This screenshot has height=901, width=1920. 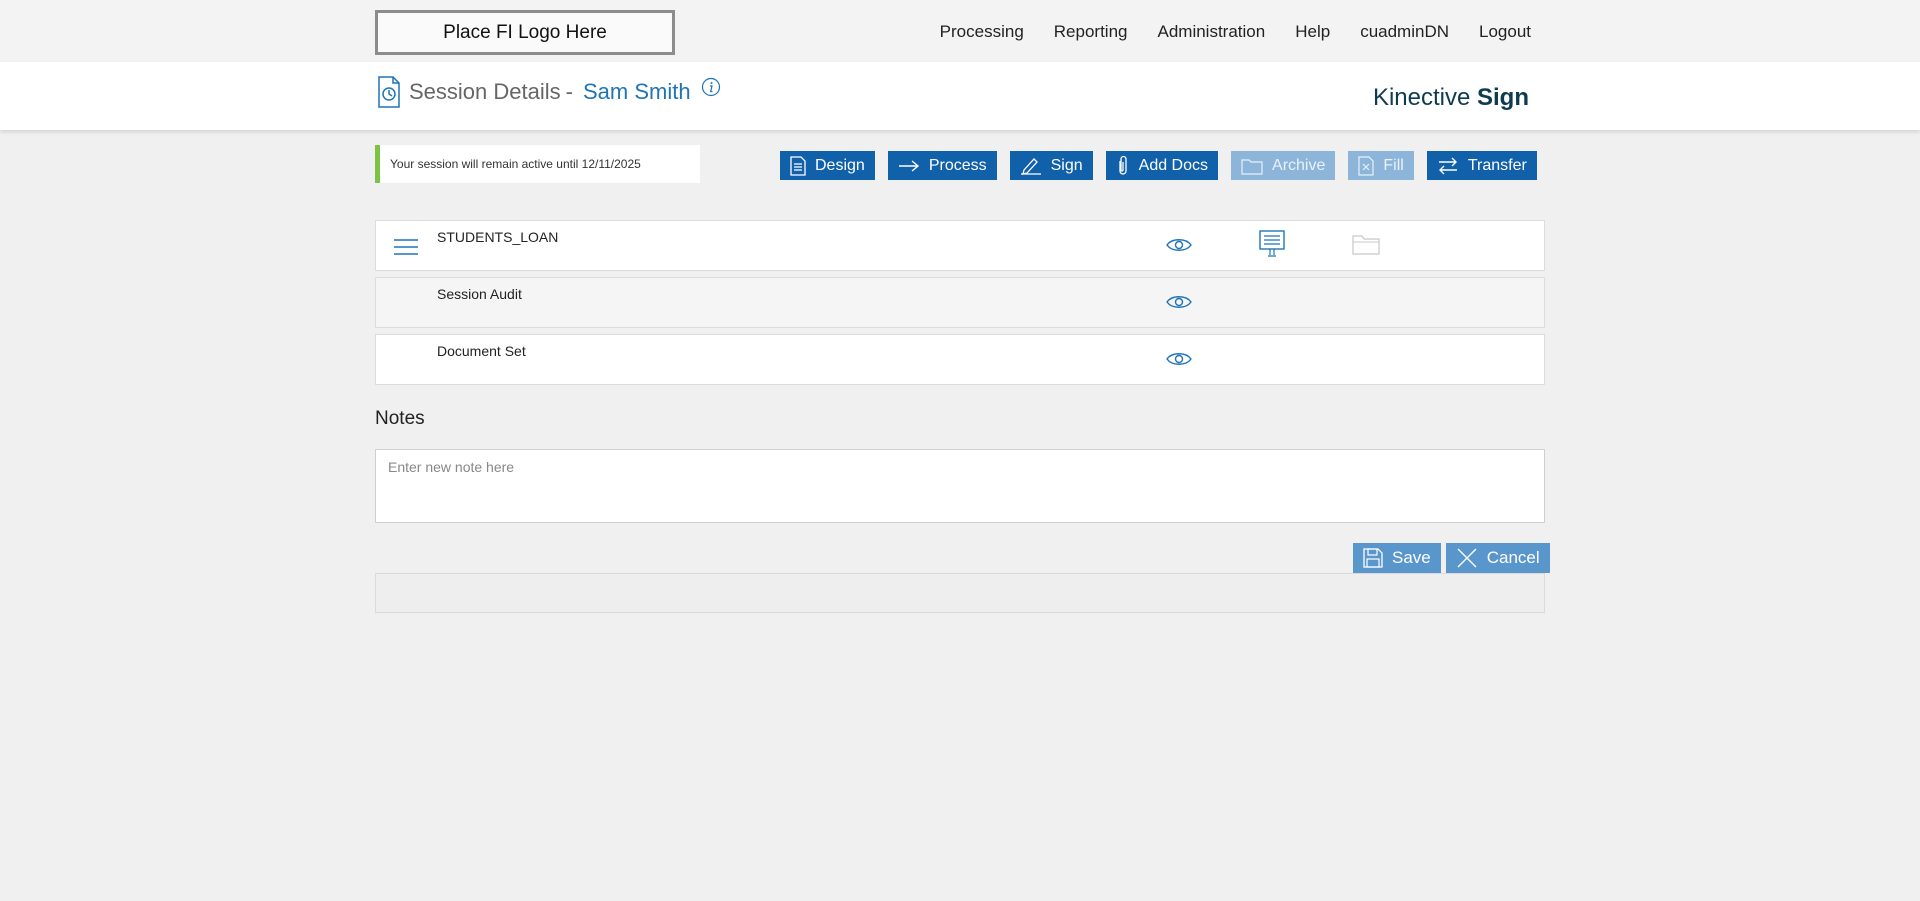 I want to click on paperclip-icon, so click(x=1122, y=165).